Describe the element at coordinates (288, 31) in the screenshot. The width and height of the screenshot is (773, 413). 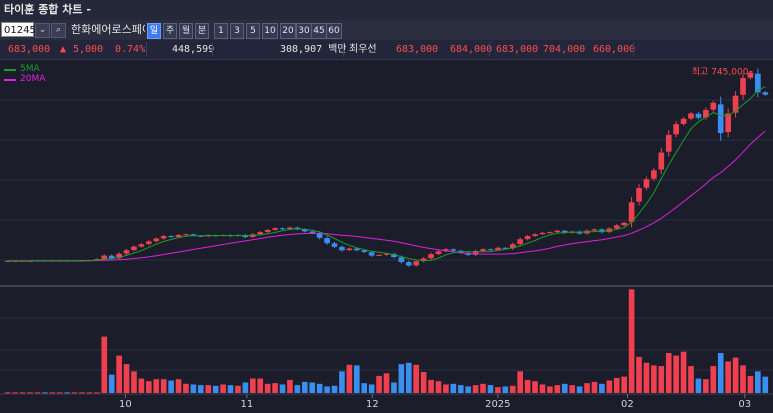
I see `interval-20-button: 20` at that location.